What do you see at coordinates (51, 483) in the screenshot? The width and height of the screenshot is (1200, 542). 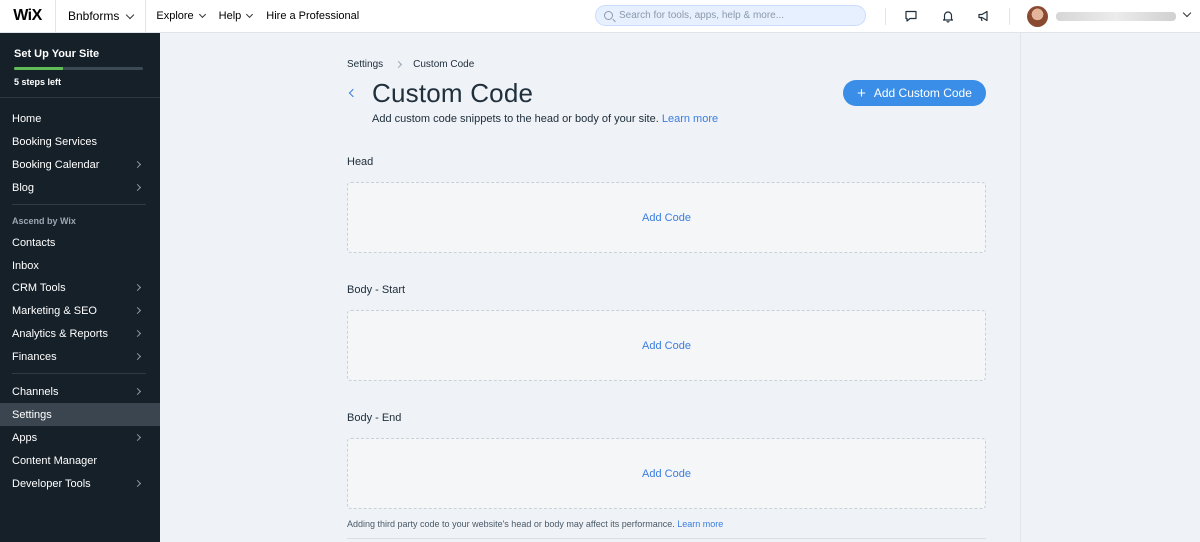 I see `sidebar-item-label: Developer Tools` at bounding box center [51, 483].